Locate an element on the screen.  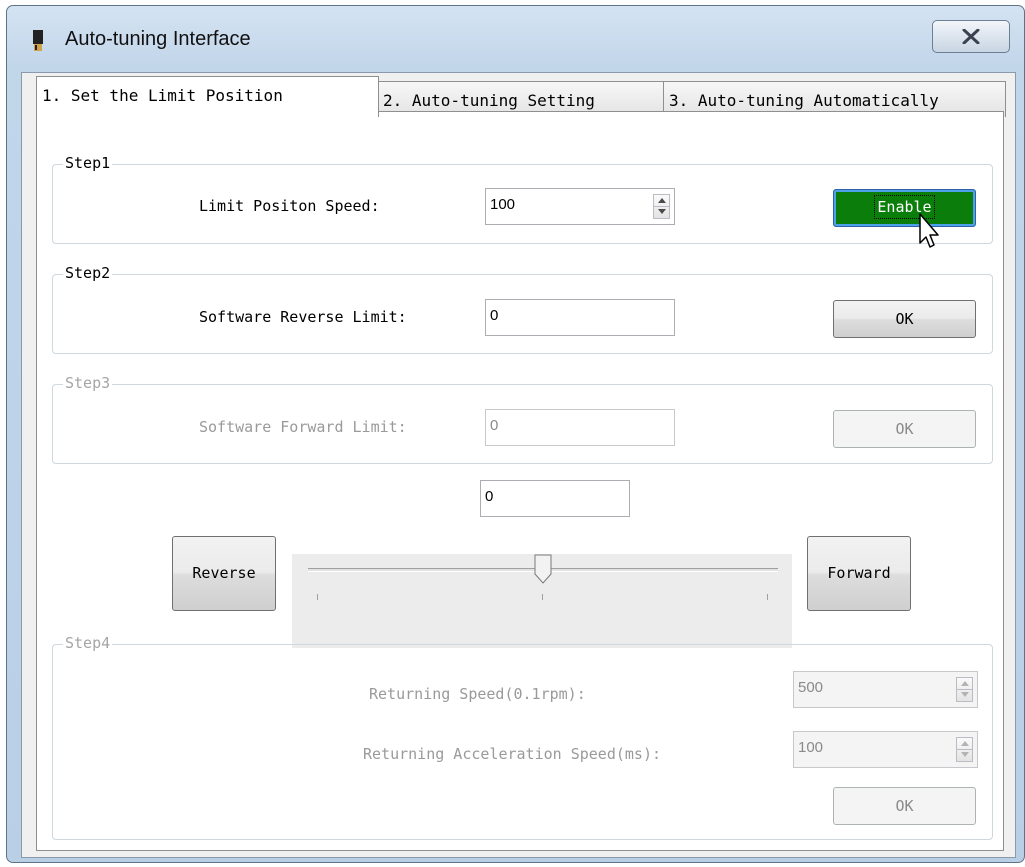
returning-speed-value: 500 is located at coordinates (811, 687).